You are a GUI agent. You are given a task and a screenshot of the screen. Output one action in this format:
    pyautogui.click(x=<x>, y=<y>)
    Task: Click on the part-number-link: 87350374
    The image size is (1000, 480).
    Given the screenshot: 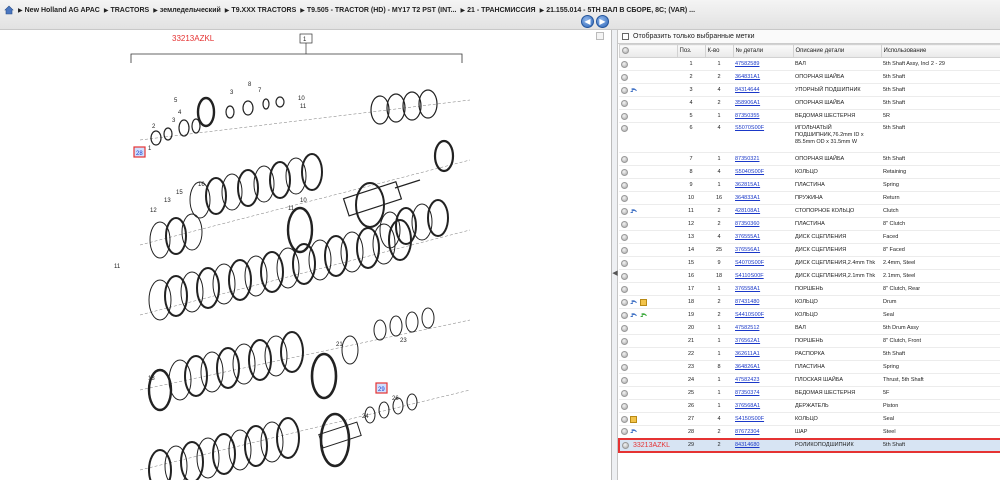 What is the action you would take?
    pyautogui.click(x=747, y=393)
    